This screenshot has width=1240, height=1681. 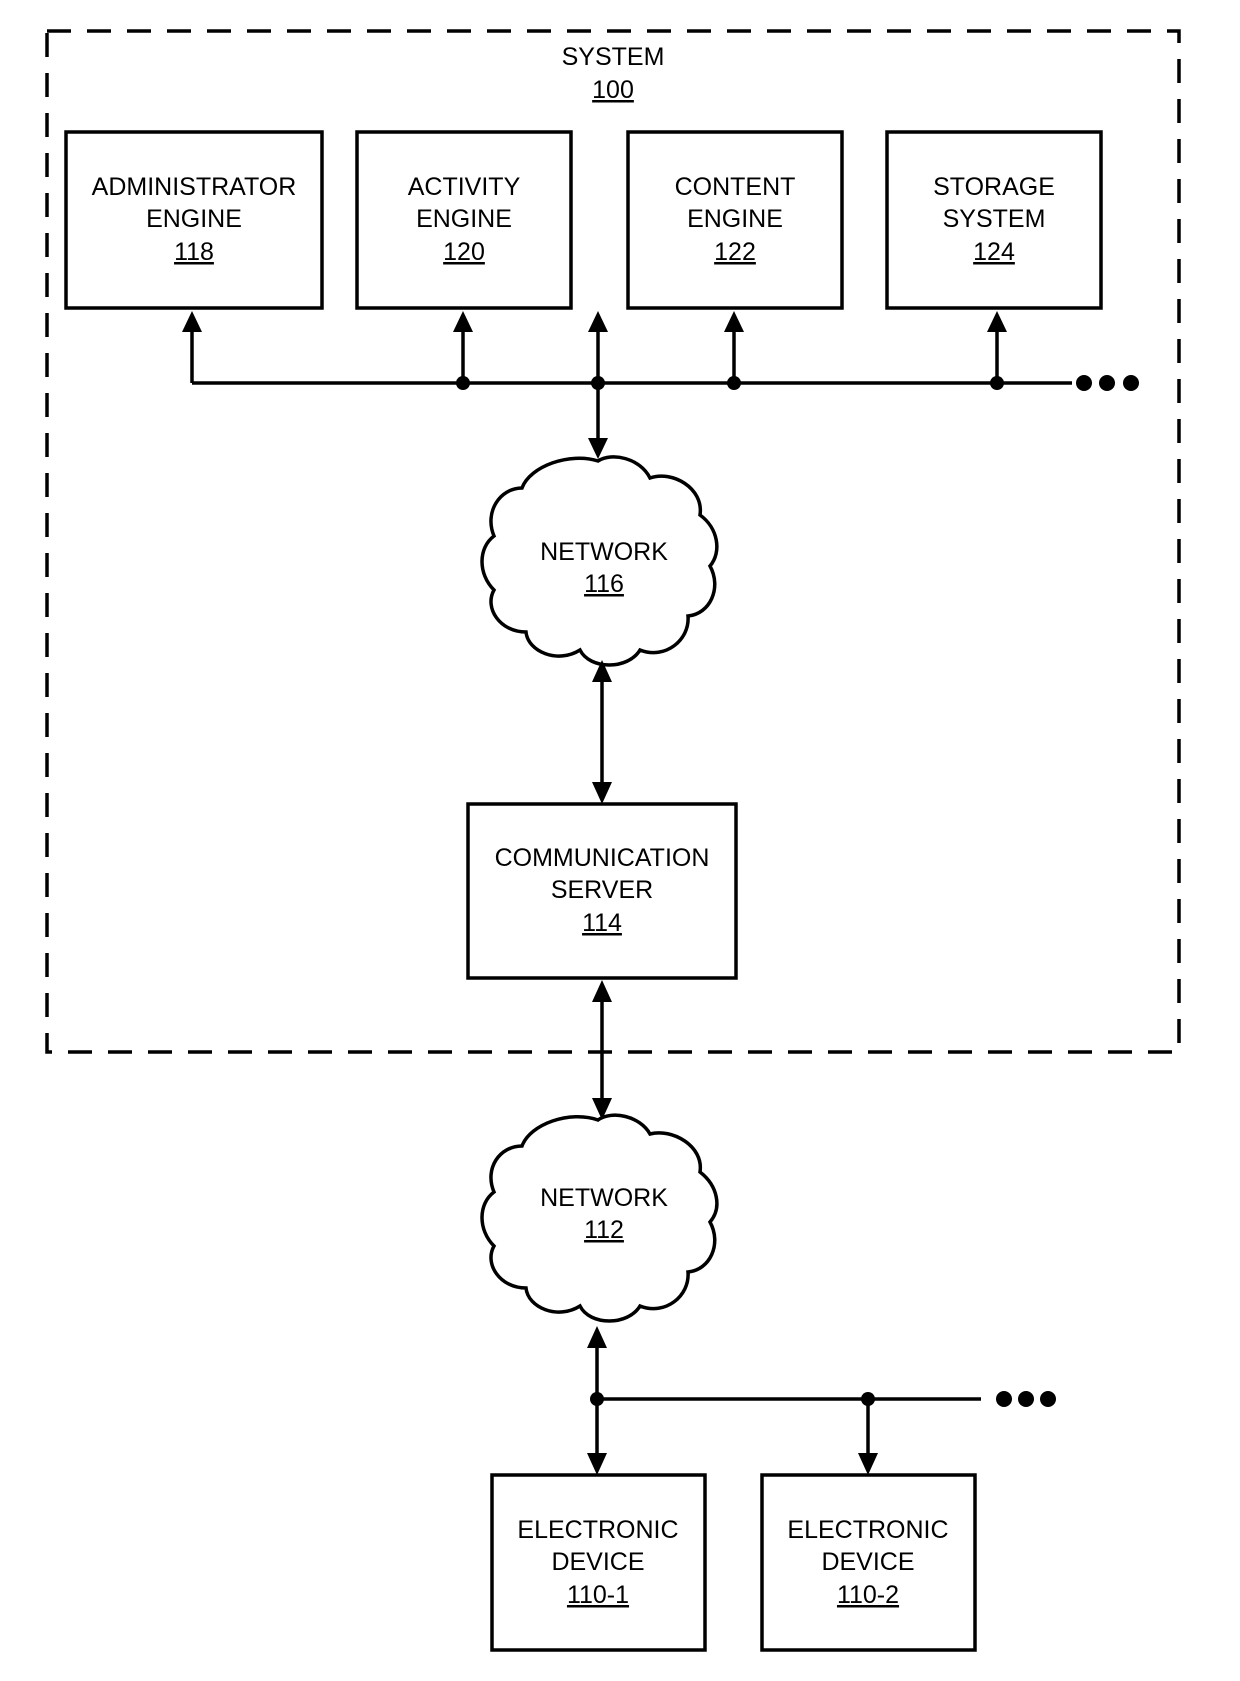 What do you see at coordinates (868, 1595) in the screenshot?
I see `device2-ref: 110-2` at bounding box center [868, 1595].